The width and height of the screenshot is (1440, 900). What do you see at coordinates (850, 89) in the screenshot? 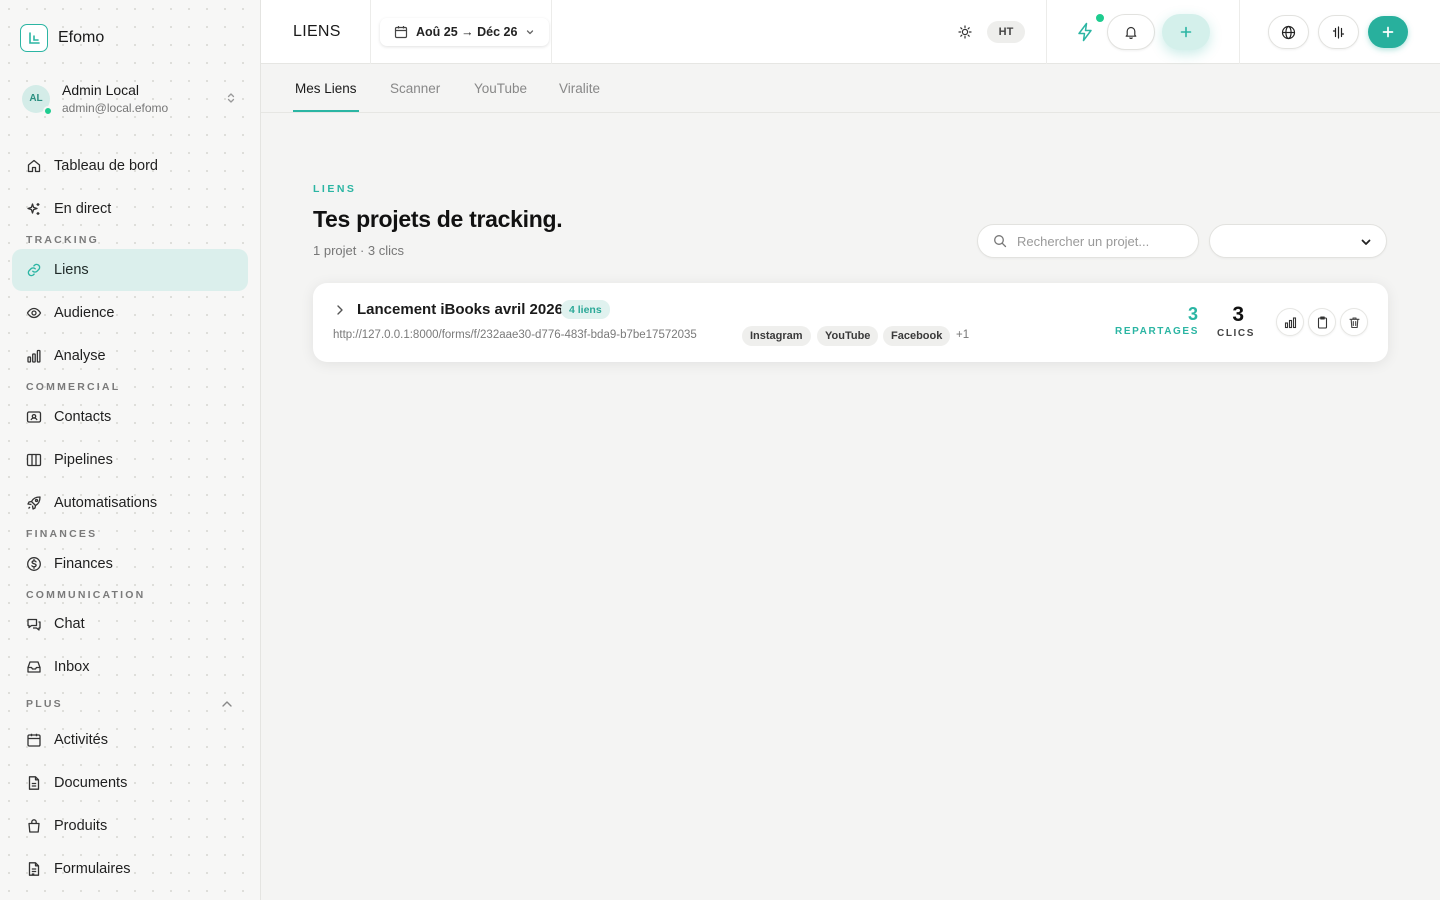
I see `tabs-bar: Mes Liens Scanner YouTube Viralite` at bounding box center [850, 89].